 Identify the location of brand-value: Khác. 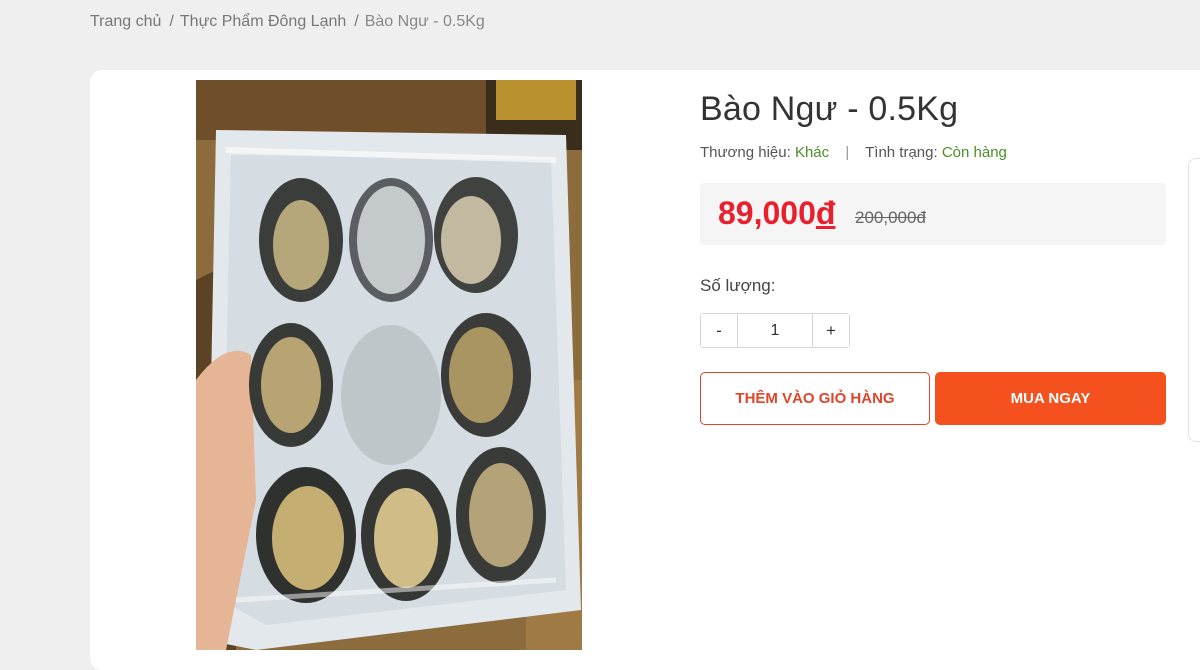
(812, 152).